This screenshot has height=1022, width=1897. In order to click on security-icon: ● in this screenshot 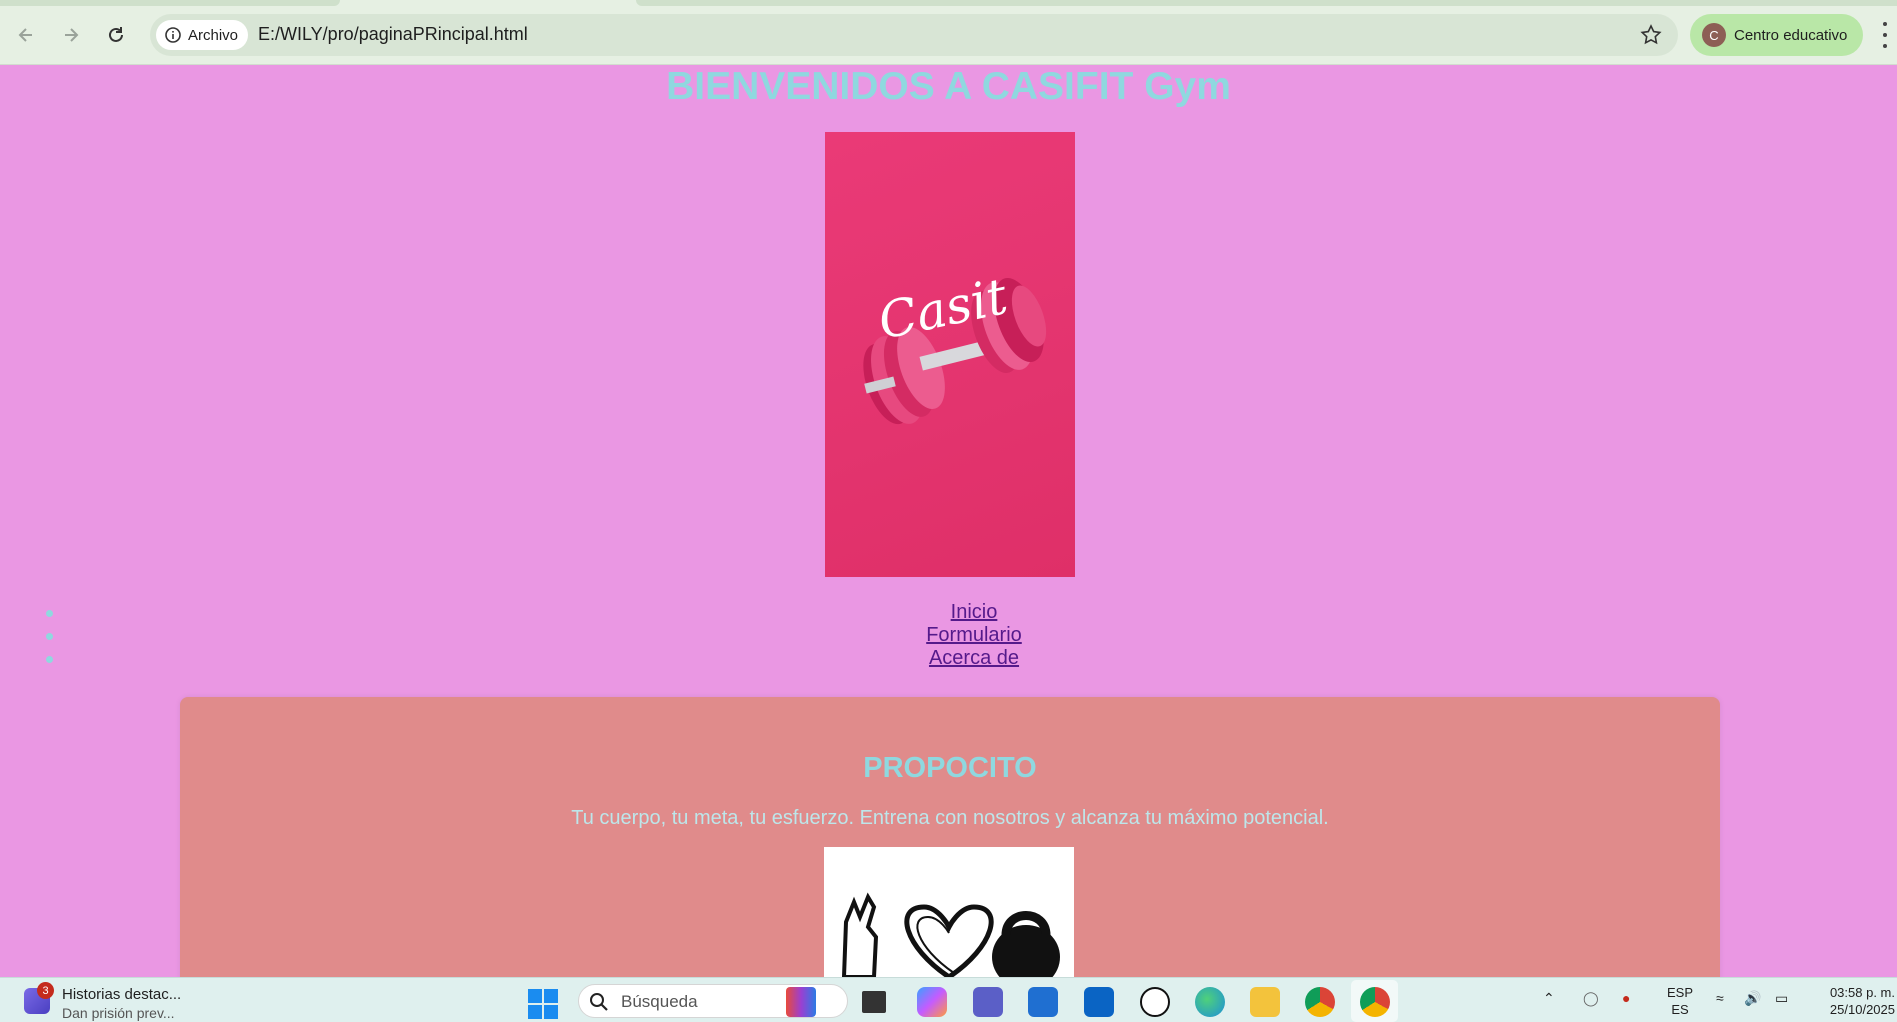, I will do `click(1626, 998)`.